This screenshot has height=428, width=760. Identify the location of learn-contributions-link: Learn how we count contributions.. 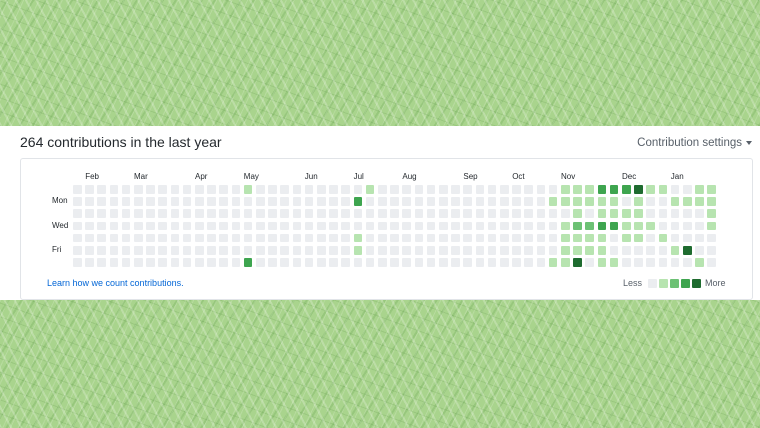
(115, 283).